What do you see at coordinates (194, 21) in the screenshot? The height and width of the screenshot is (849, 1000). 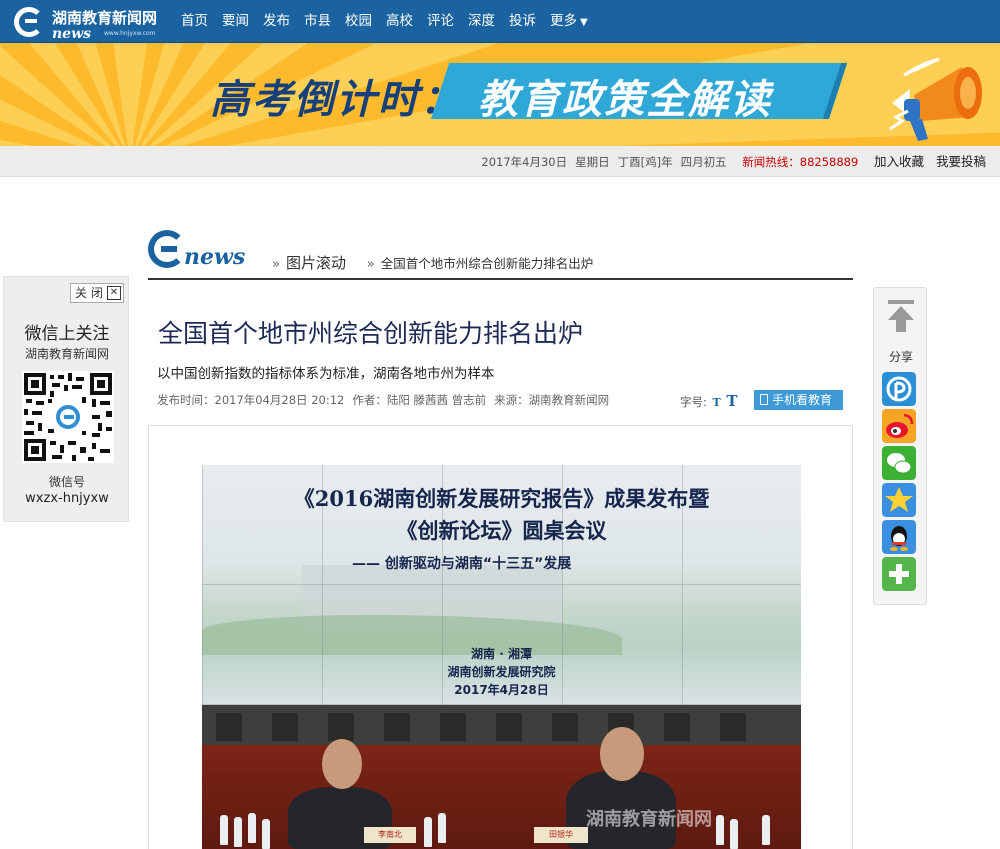 I see `nav-item-home: 首页` at bounding box center [194, 21].